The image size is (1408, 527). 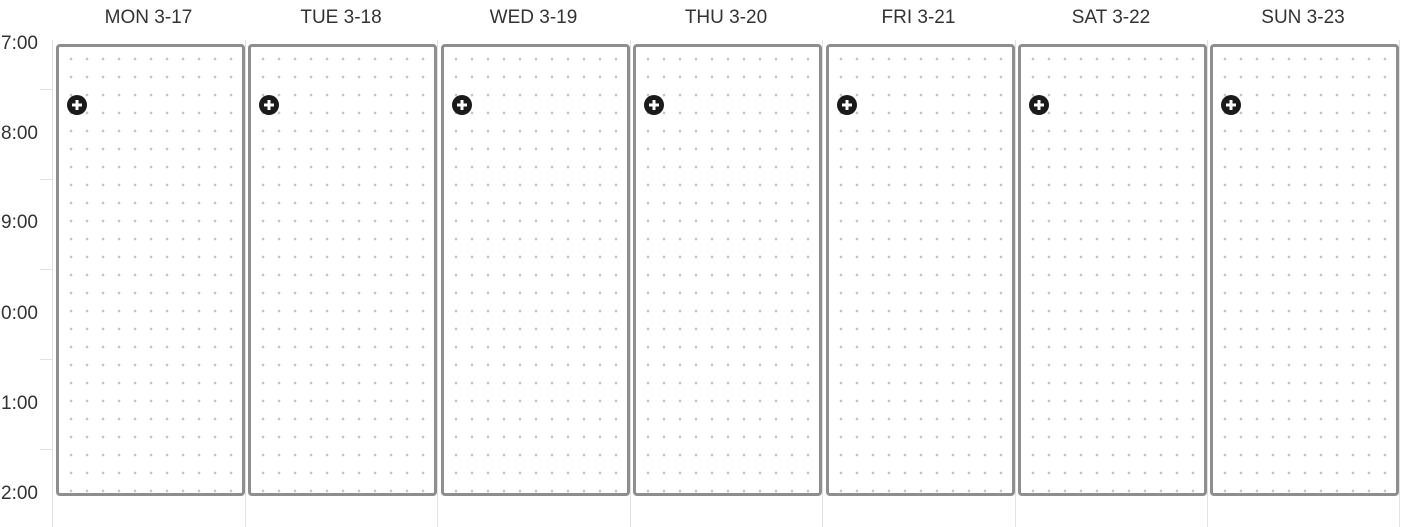 I want to click on time-label: 1:00, so click(x=19, y=403).